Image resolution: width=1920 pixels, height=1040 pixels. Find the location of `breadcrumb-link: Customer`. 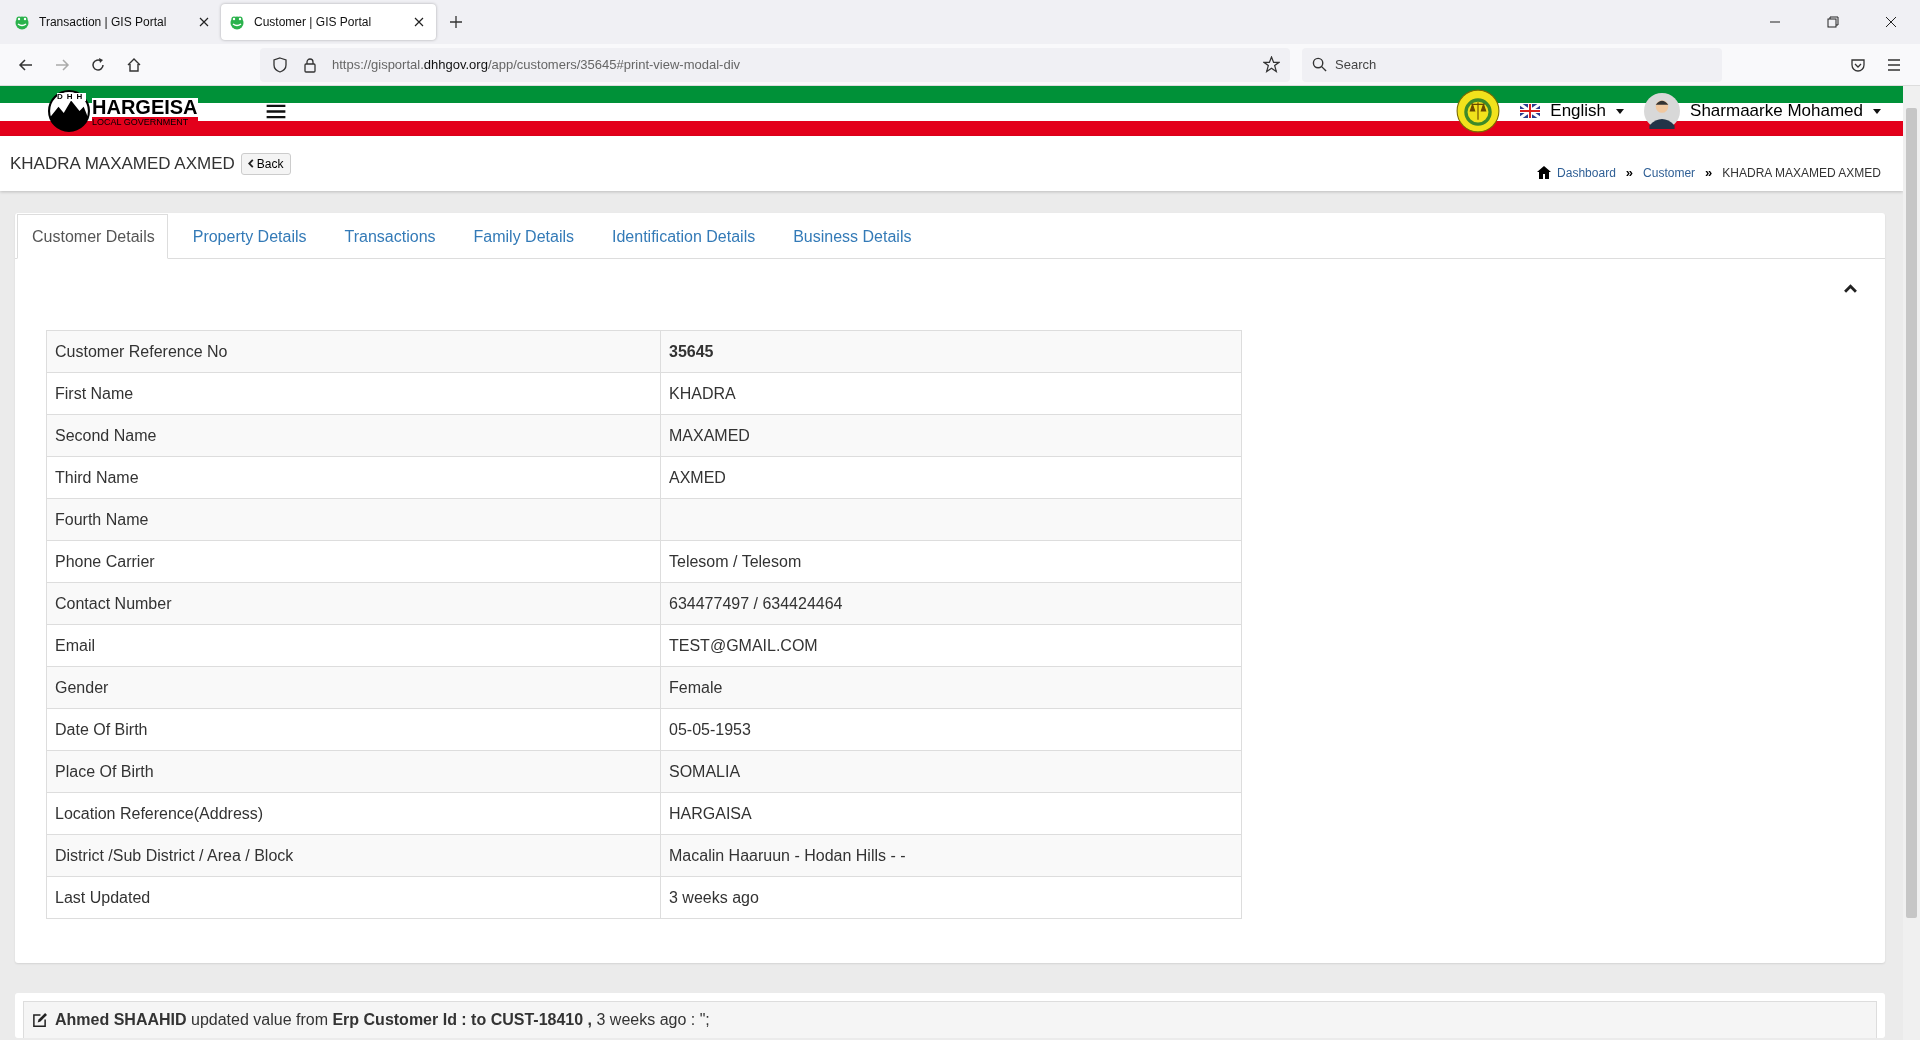

breadcrumb-link: Customer is located at coordinates (1669, 172).